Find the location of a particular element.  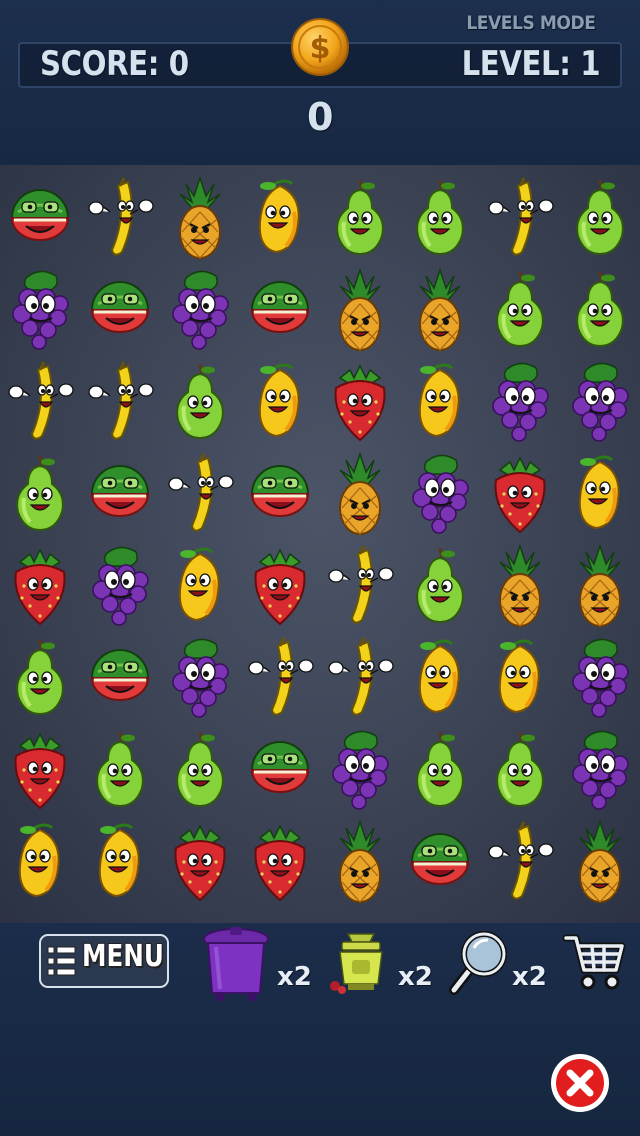

juicer-icon is located at coordinates (361, 963).